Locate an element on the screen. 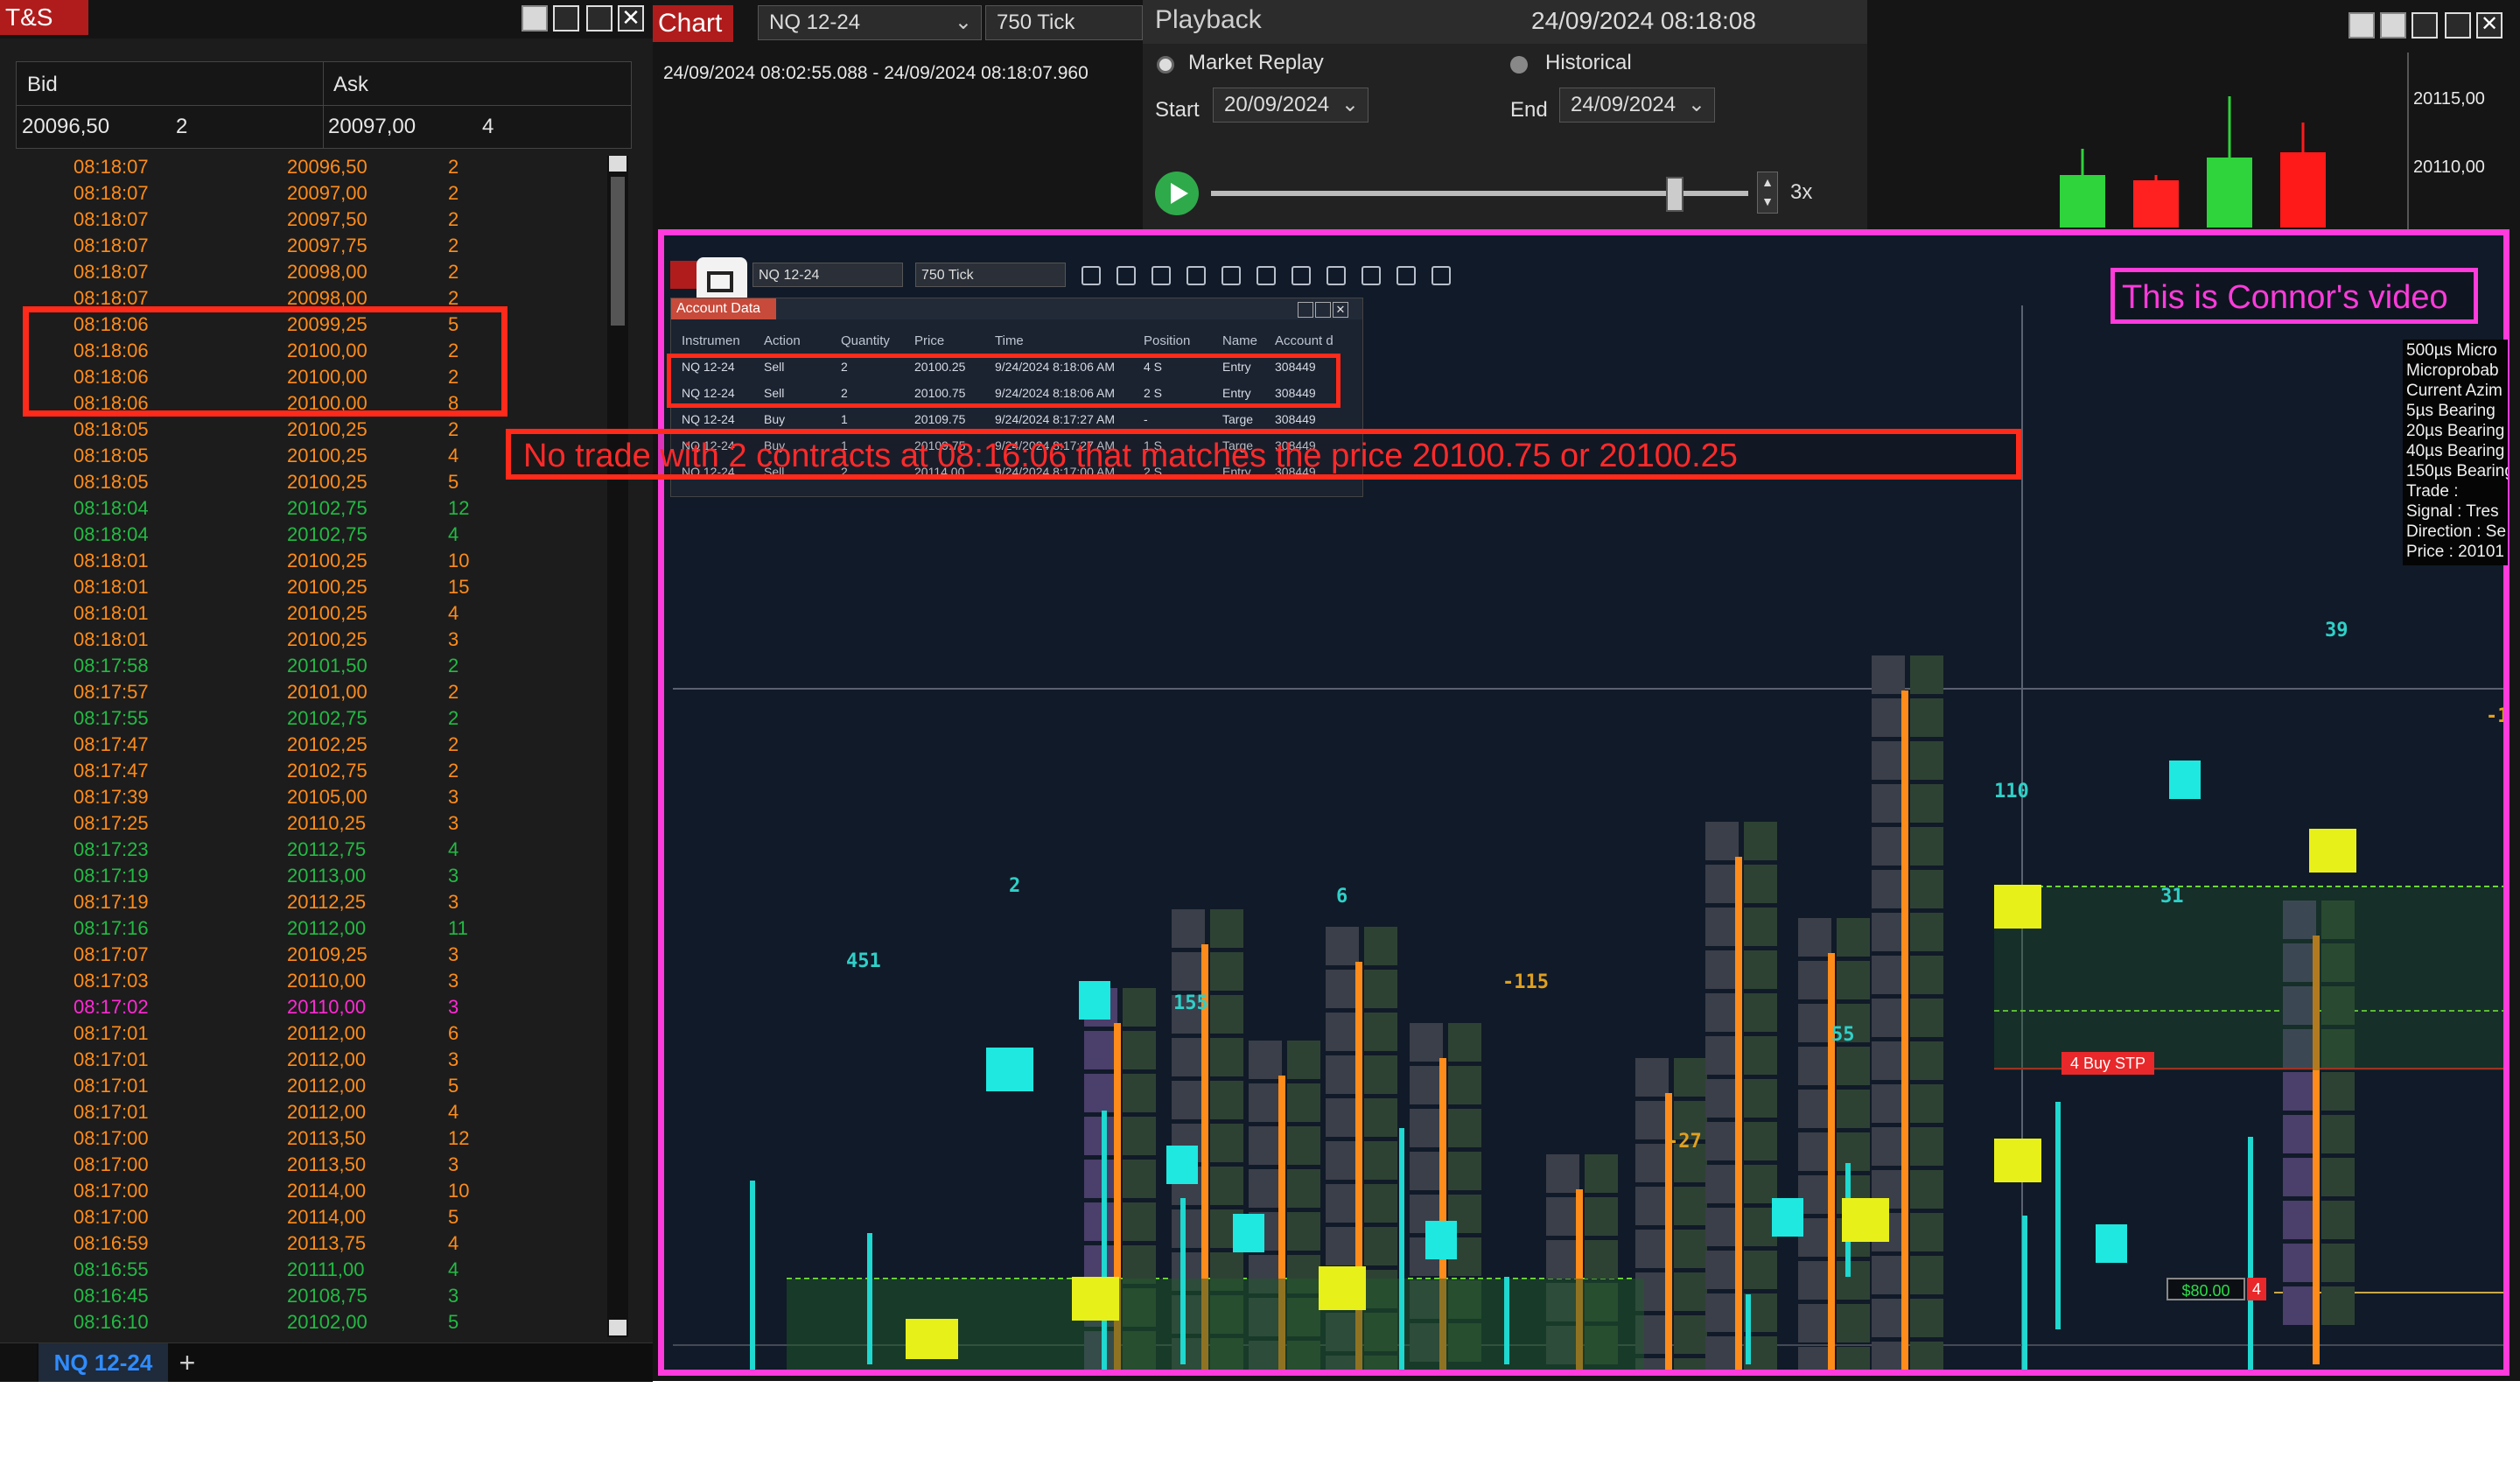  ts-row-size: 12 is located at coordinates (459, 508).